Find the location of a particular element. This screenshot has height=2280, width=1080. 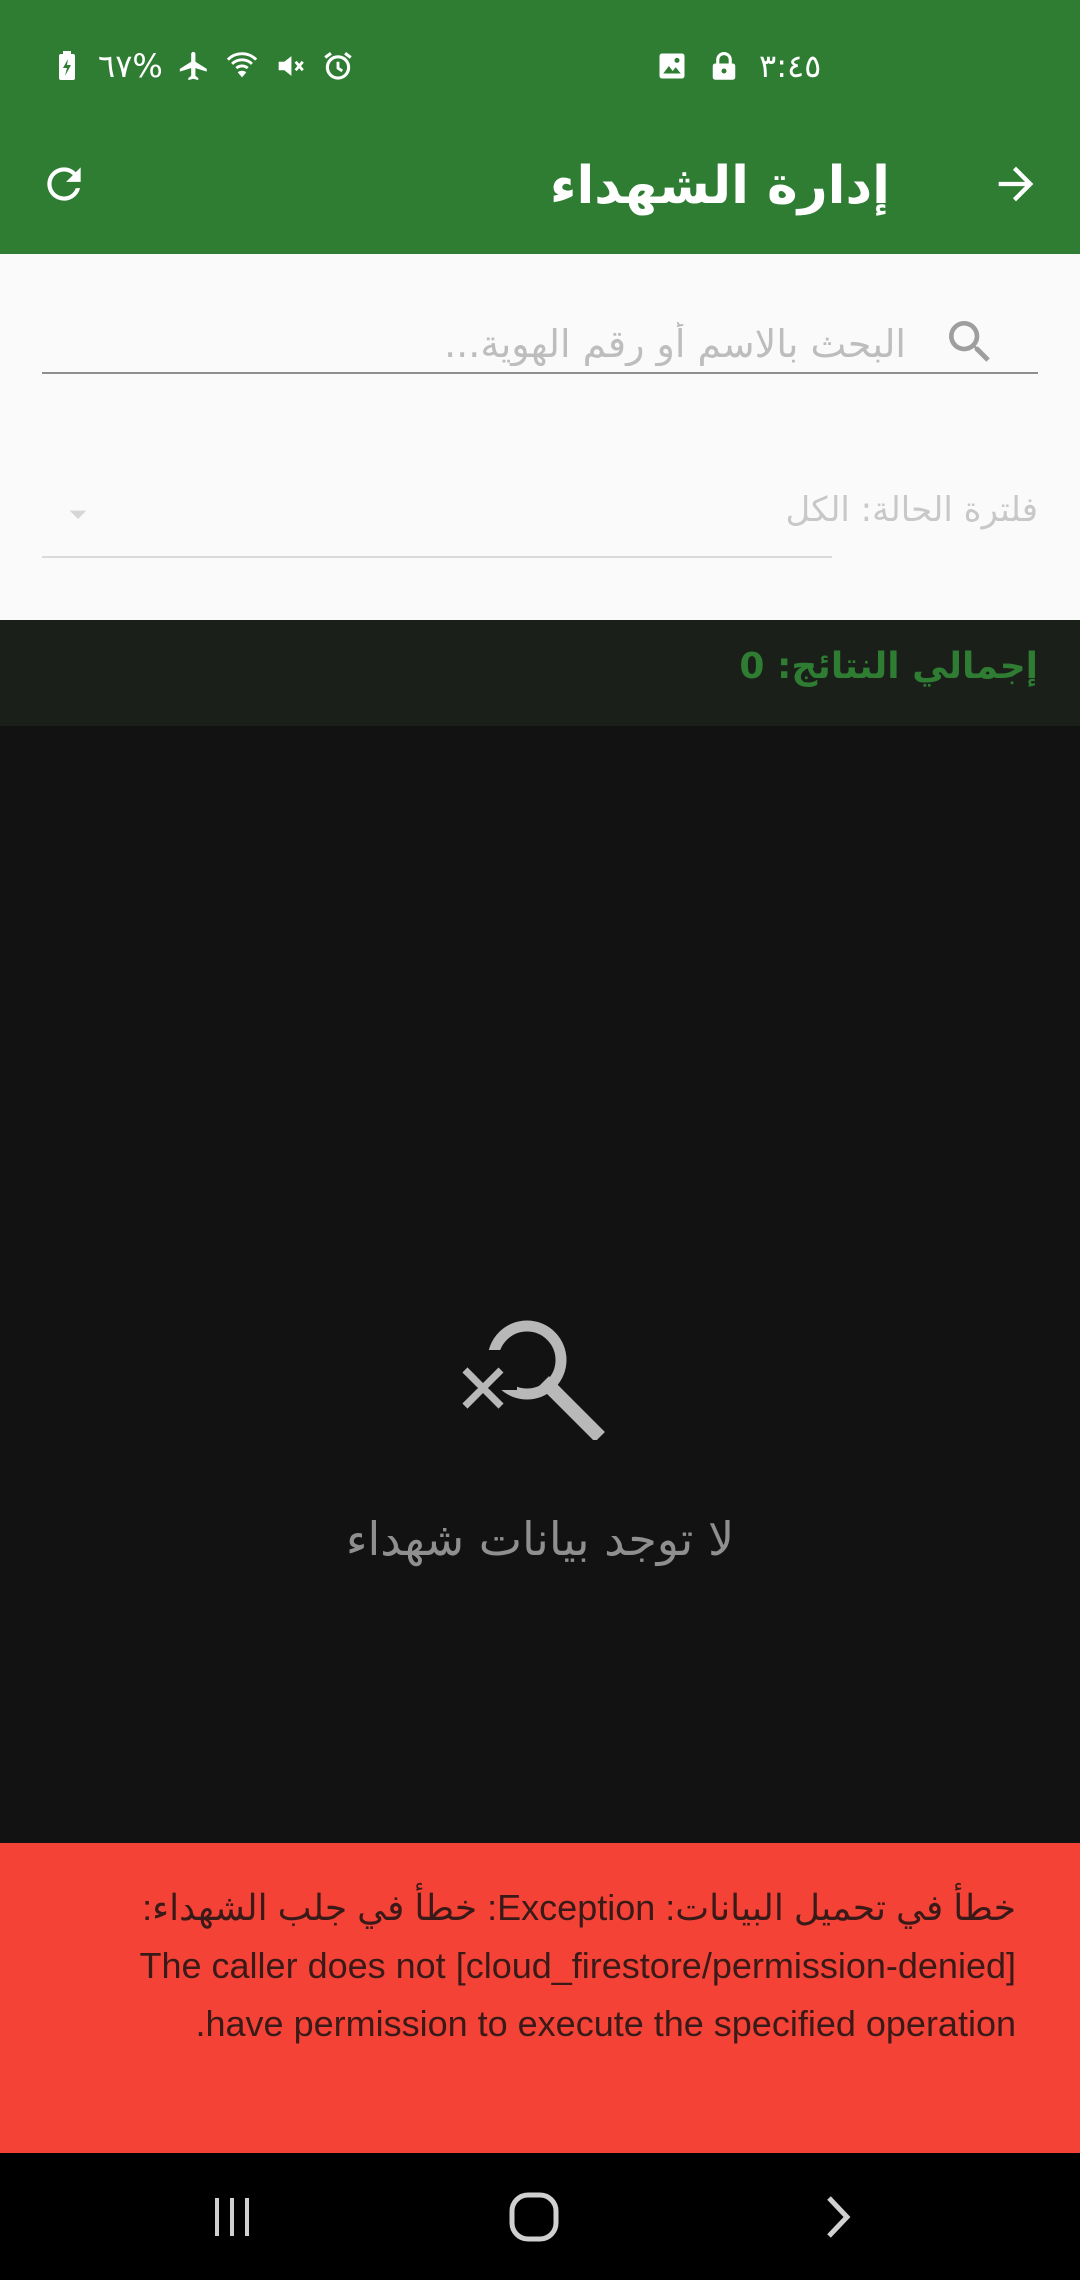

search-off-icon is located at coordinates (535, 1376).